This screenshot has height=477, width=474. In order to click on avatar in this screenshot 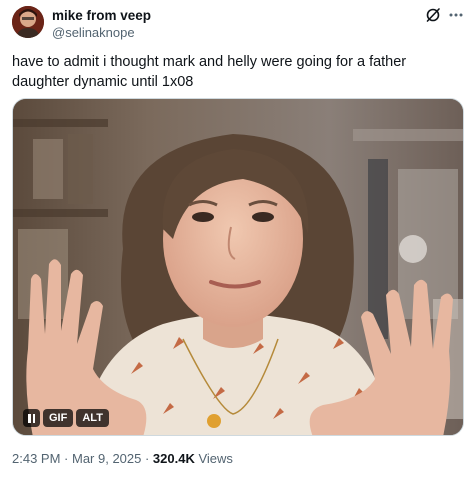, I will do `click(28, 22)`.